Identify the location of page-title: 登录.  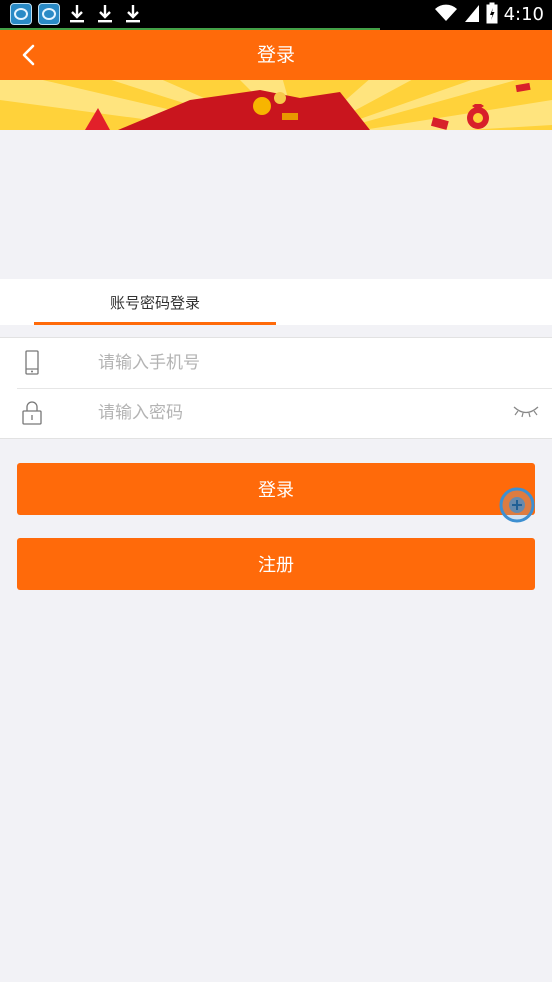
(275, 55).